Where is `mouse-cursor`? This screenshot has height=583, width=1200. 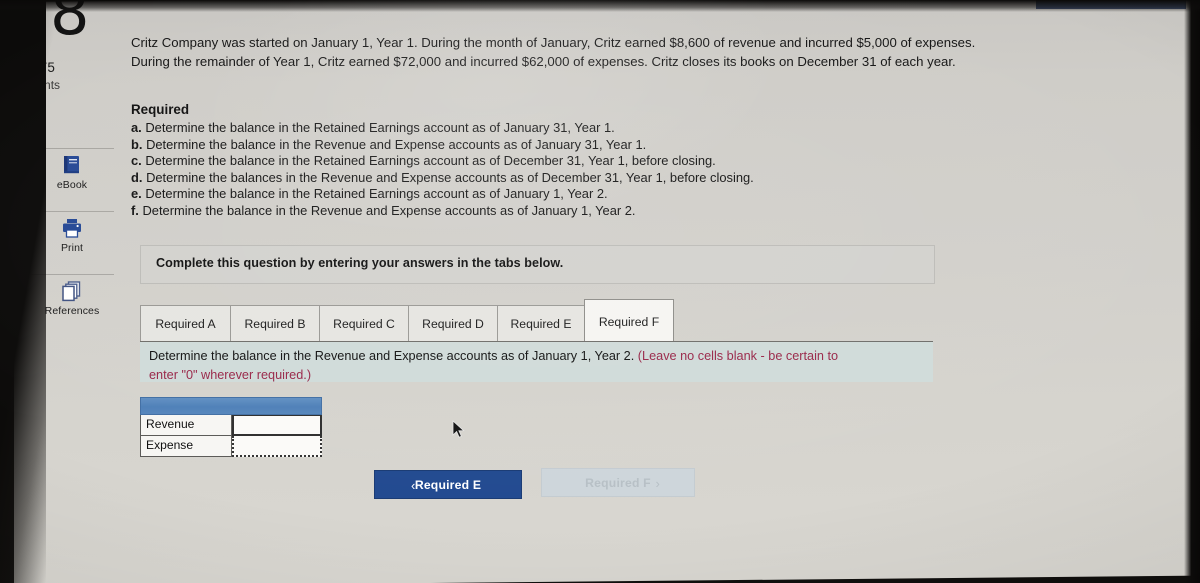 mouse-cursor is located at coordinates (459, 432).